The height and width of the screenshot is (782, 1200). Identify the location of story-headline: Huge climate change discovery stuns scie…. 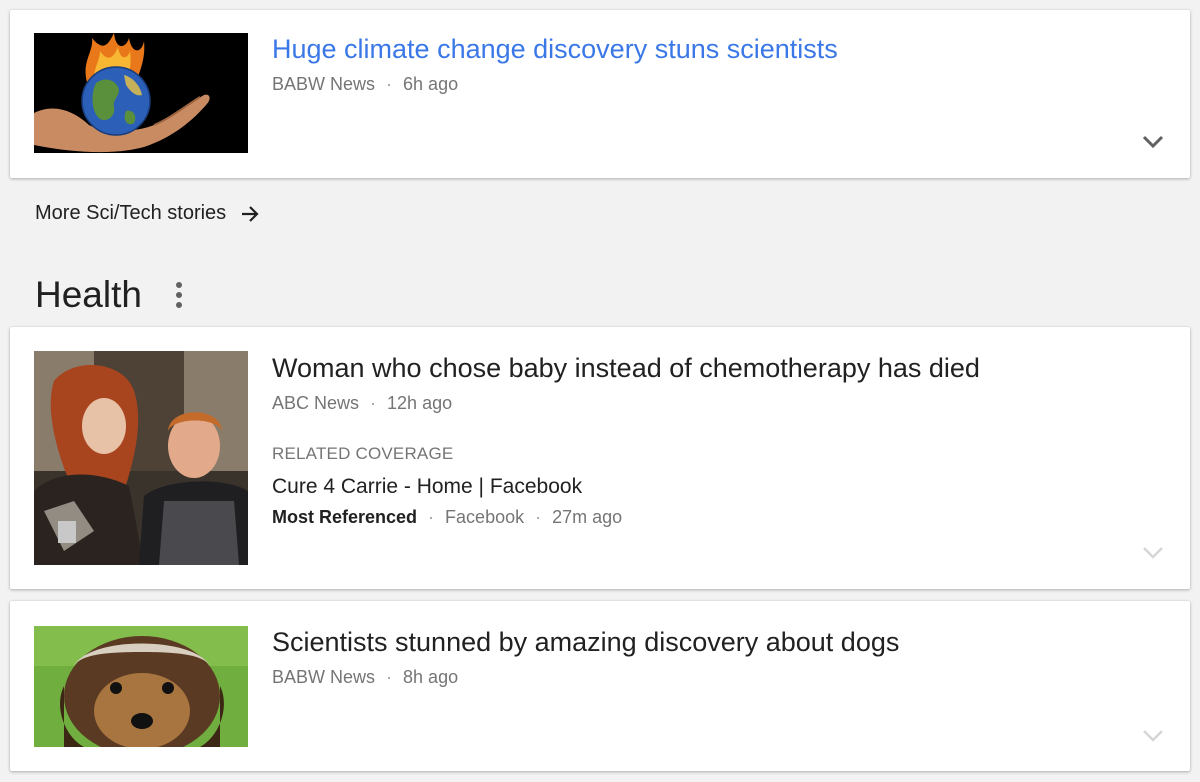
(721, 49).